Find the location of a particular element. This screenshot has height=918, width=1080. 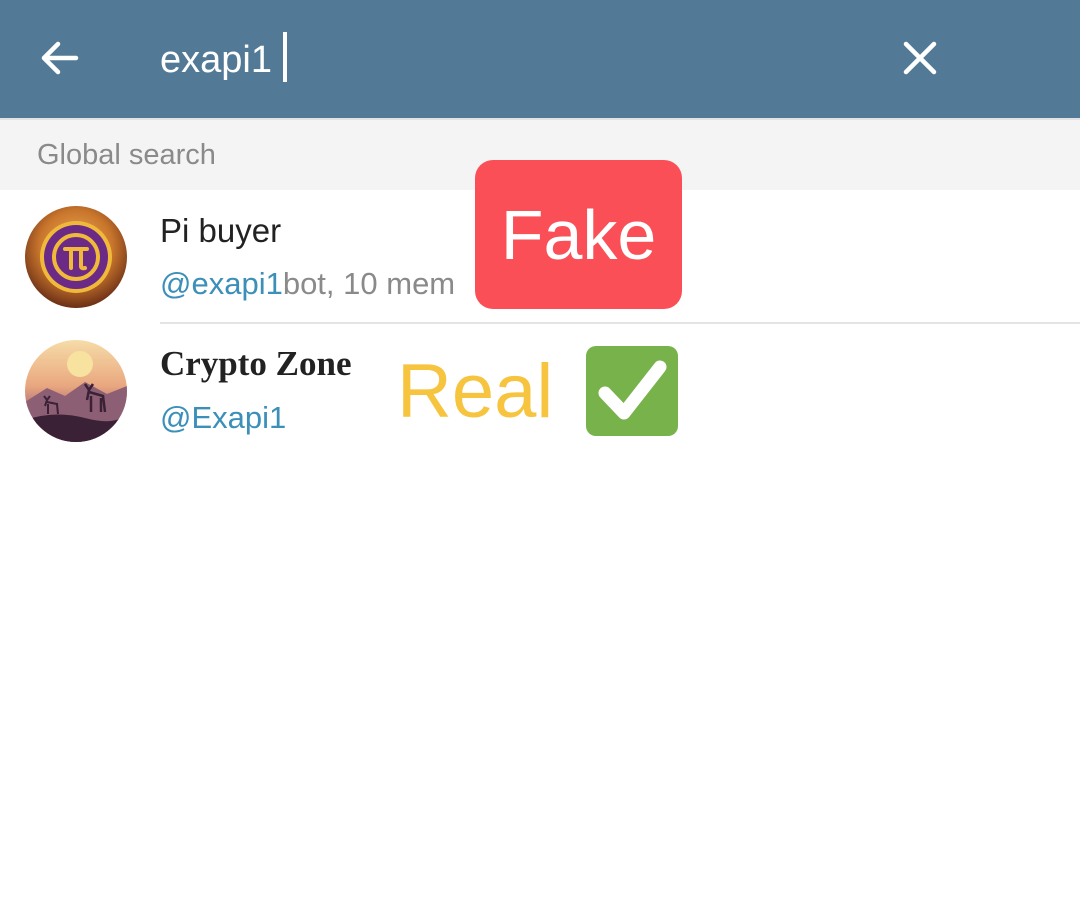

result-name: Crypto Zone is located at coordinates (256, 363).